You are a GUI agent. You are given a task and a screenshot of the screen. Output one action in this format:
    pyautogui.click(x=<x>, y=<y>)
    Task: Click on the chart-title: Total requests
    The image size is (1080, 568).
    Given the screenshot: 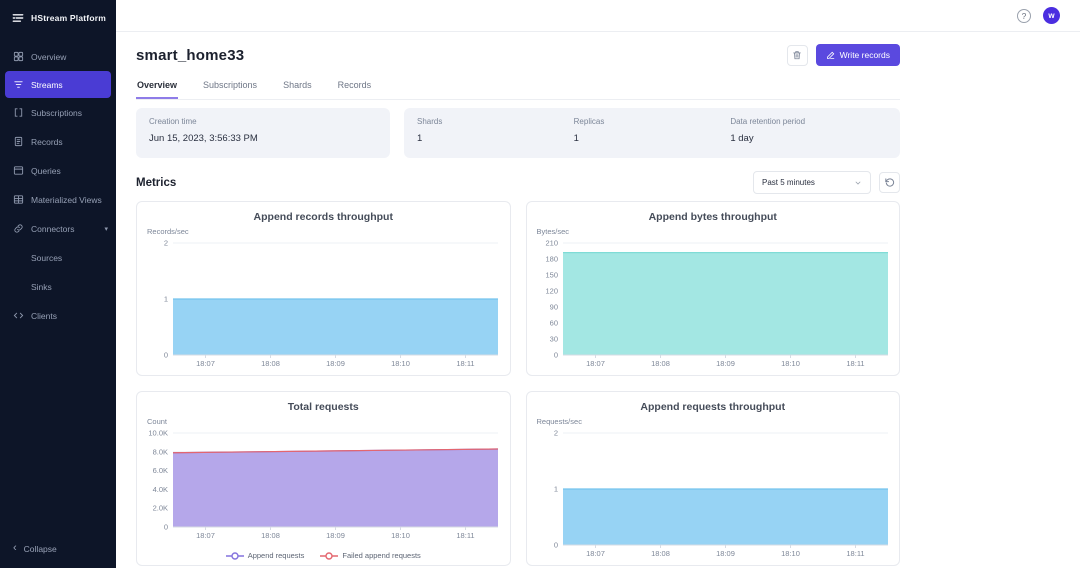 What is the action you would take?
    pyautogui.click(x=323, y=407)
    